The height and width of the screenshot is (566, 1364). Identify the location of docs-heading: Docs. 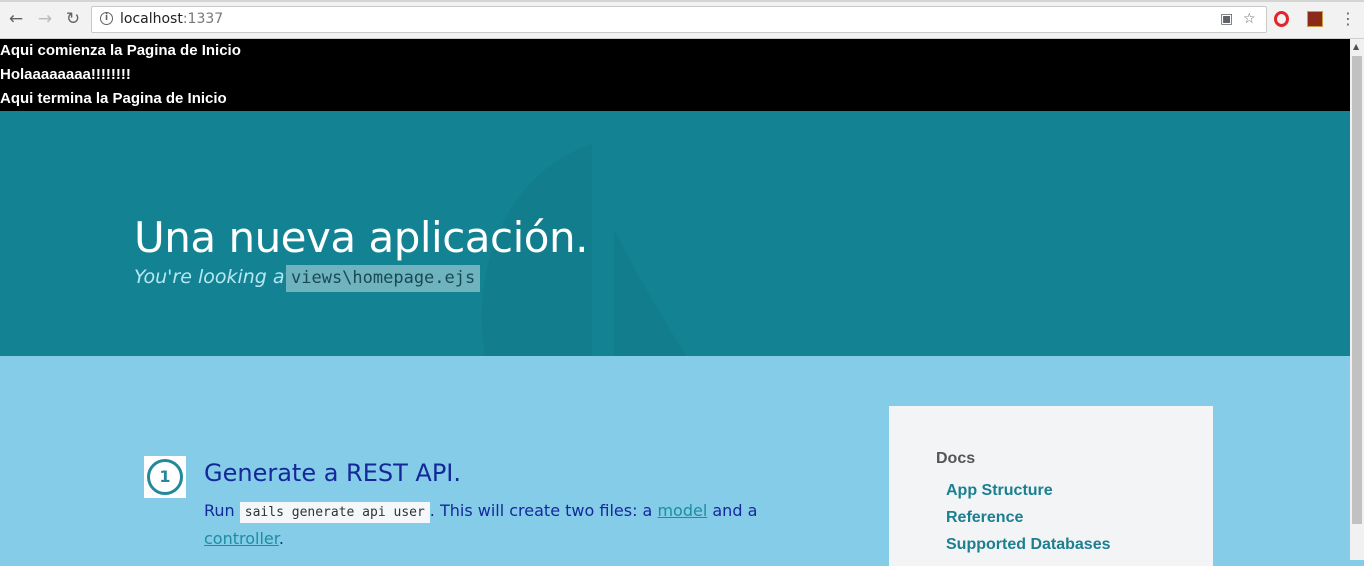
(956, 458).